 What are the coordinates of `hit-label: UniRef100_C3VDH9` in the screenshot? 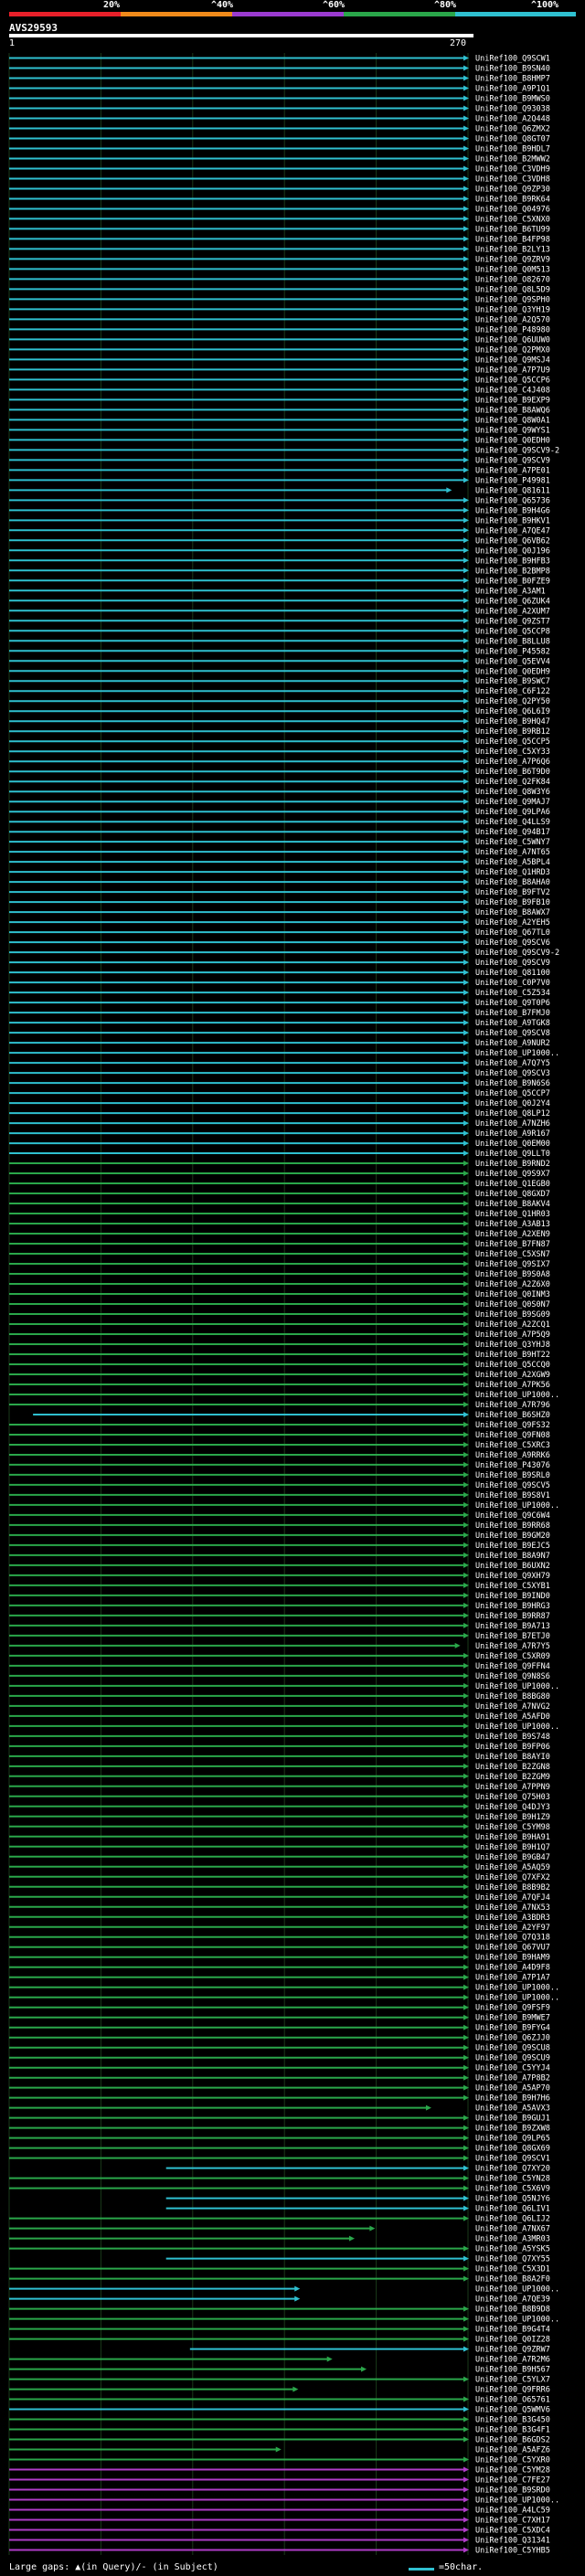 It's located at (512, 169).